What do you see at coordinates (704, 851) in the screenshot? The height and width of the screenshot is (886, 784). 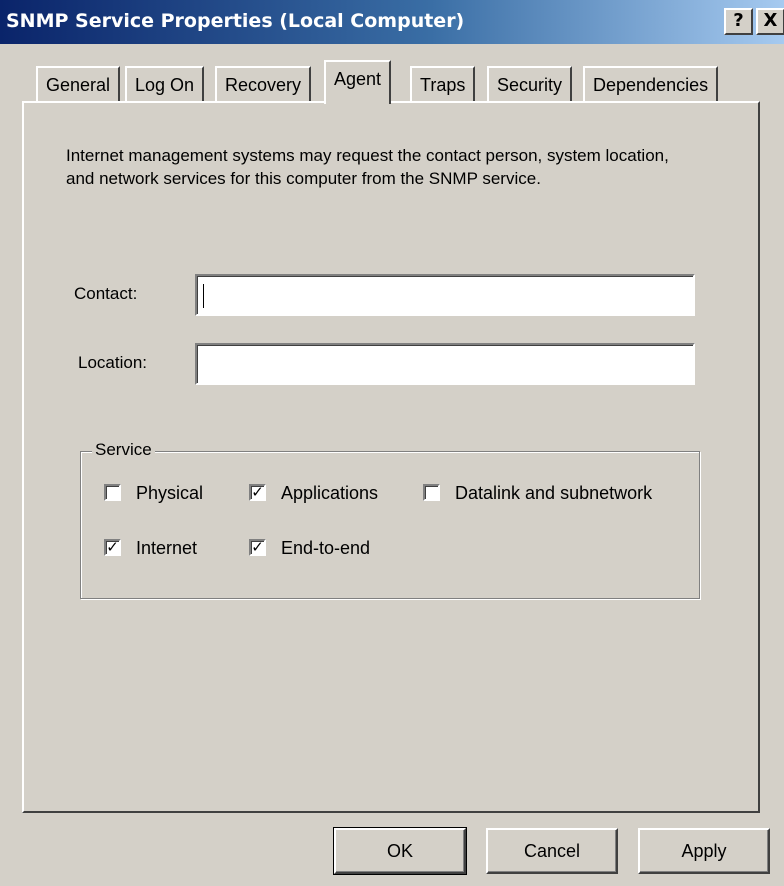 I see `apply-button: Apply` at bounding box center [704, 851].